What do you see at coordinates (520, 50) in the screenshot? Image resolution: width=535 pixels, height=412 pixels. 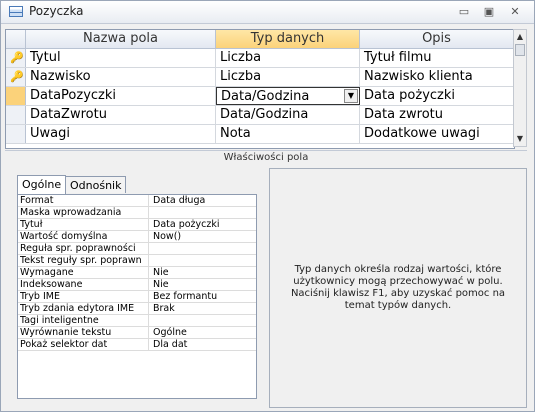 I see `scroll-thumb` at bounding box center [520, 50].